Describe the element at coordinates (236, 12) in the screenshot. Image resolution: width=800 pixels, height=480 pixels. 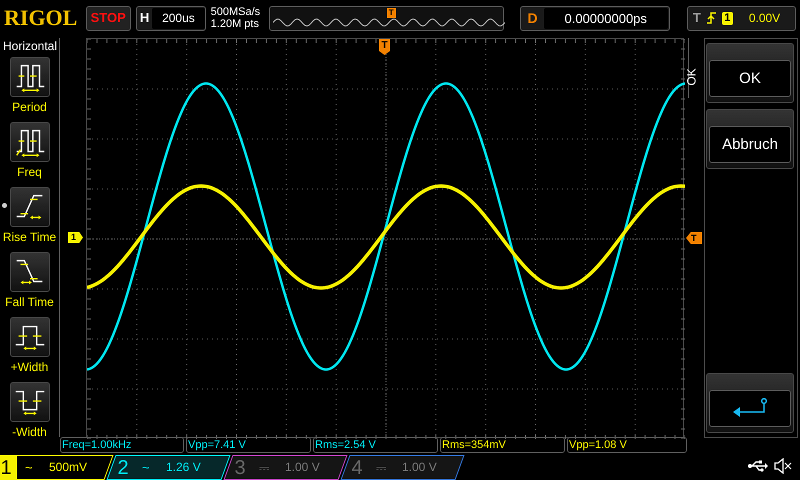
I see `sample-rate: 500MSa/s` at that location.